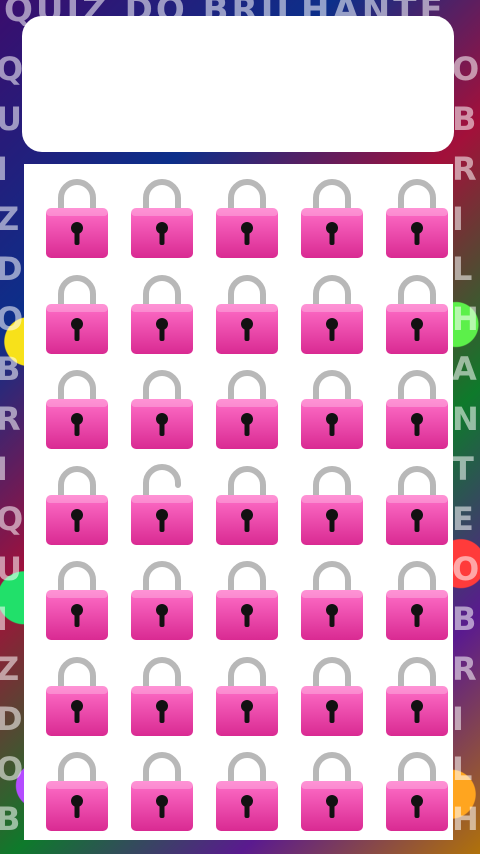 This screenshot has width=480, height=854. Describe the element at coordinates (10, 419) in the screenshot. I see `background-letter: R` at that location.